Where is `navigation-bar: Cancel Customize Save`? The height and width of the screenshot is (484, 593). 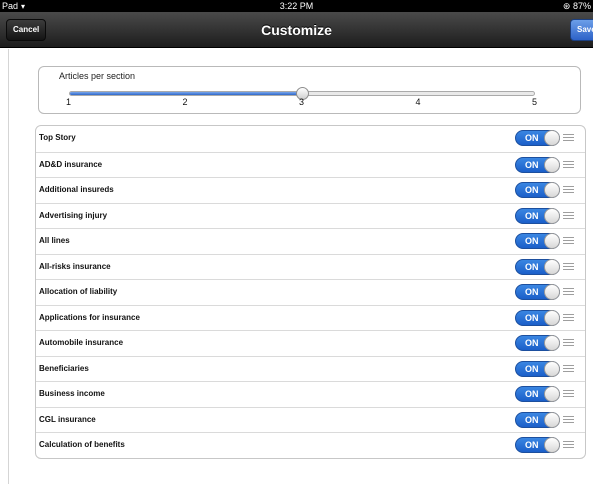
navigation-bar: Cancel Customize Save is located at coordinates (296, 30).